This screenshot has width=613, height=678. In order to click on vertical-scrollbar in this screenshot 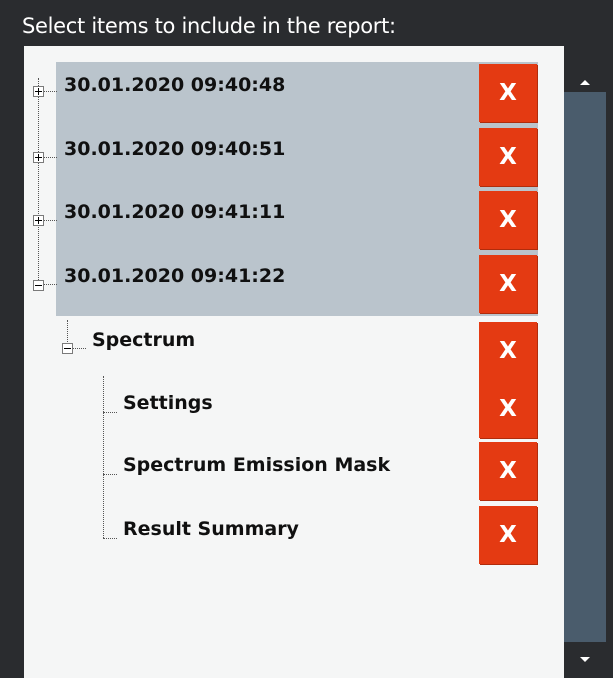, I will do `click(585, 362)`.